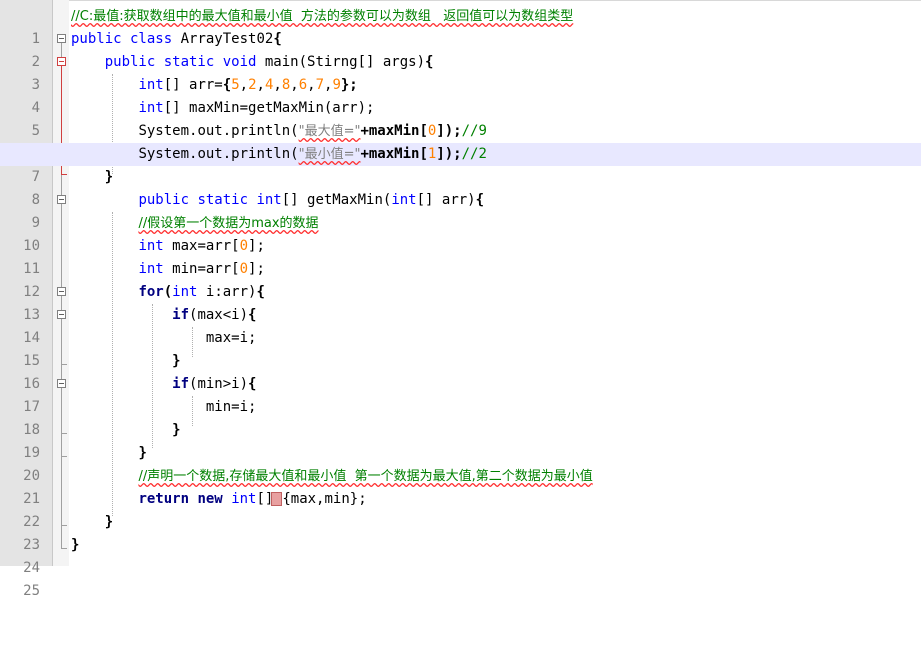 Image resolution: width=921 pixels, height=649 pixels. What do you see at coordinates (460, 49) in the screenshot?
I see `code-line-2: 2 public class ArrayTest02{` at bounding box center [460, 49].